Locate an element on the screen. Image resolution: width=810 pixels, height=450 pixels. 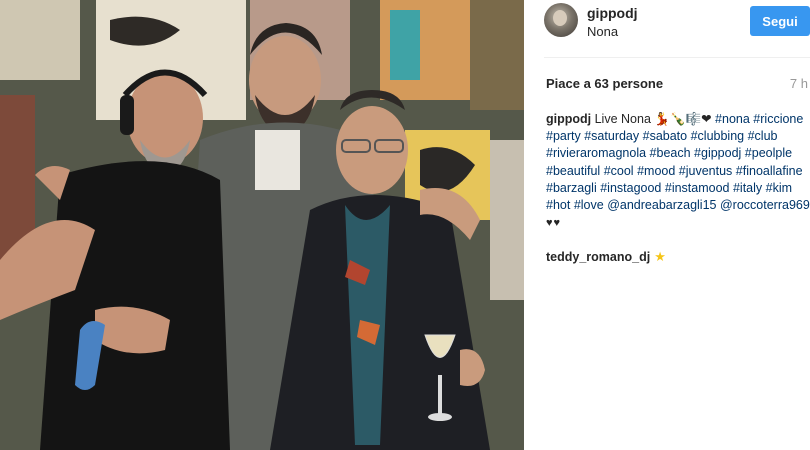
hashtag-link: #instagood is located at coordinates (630, 188).